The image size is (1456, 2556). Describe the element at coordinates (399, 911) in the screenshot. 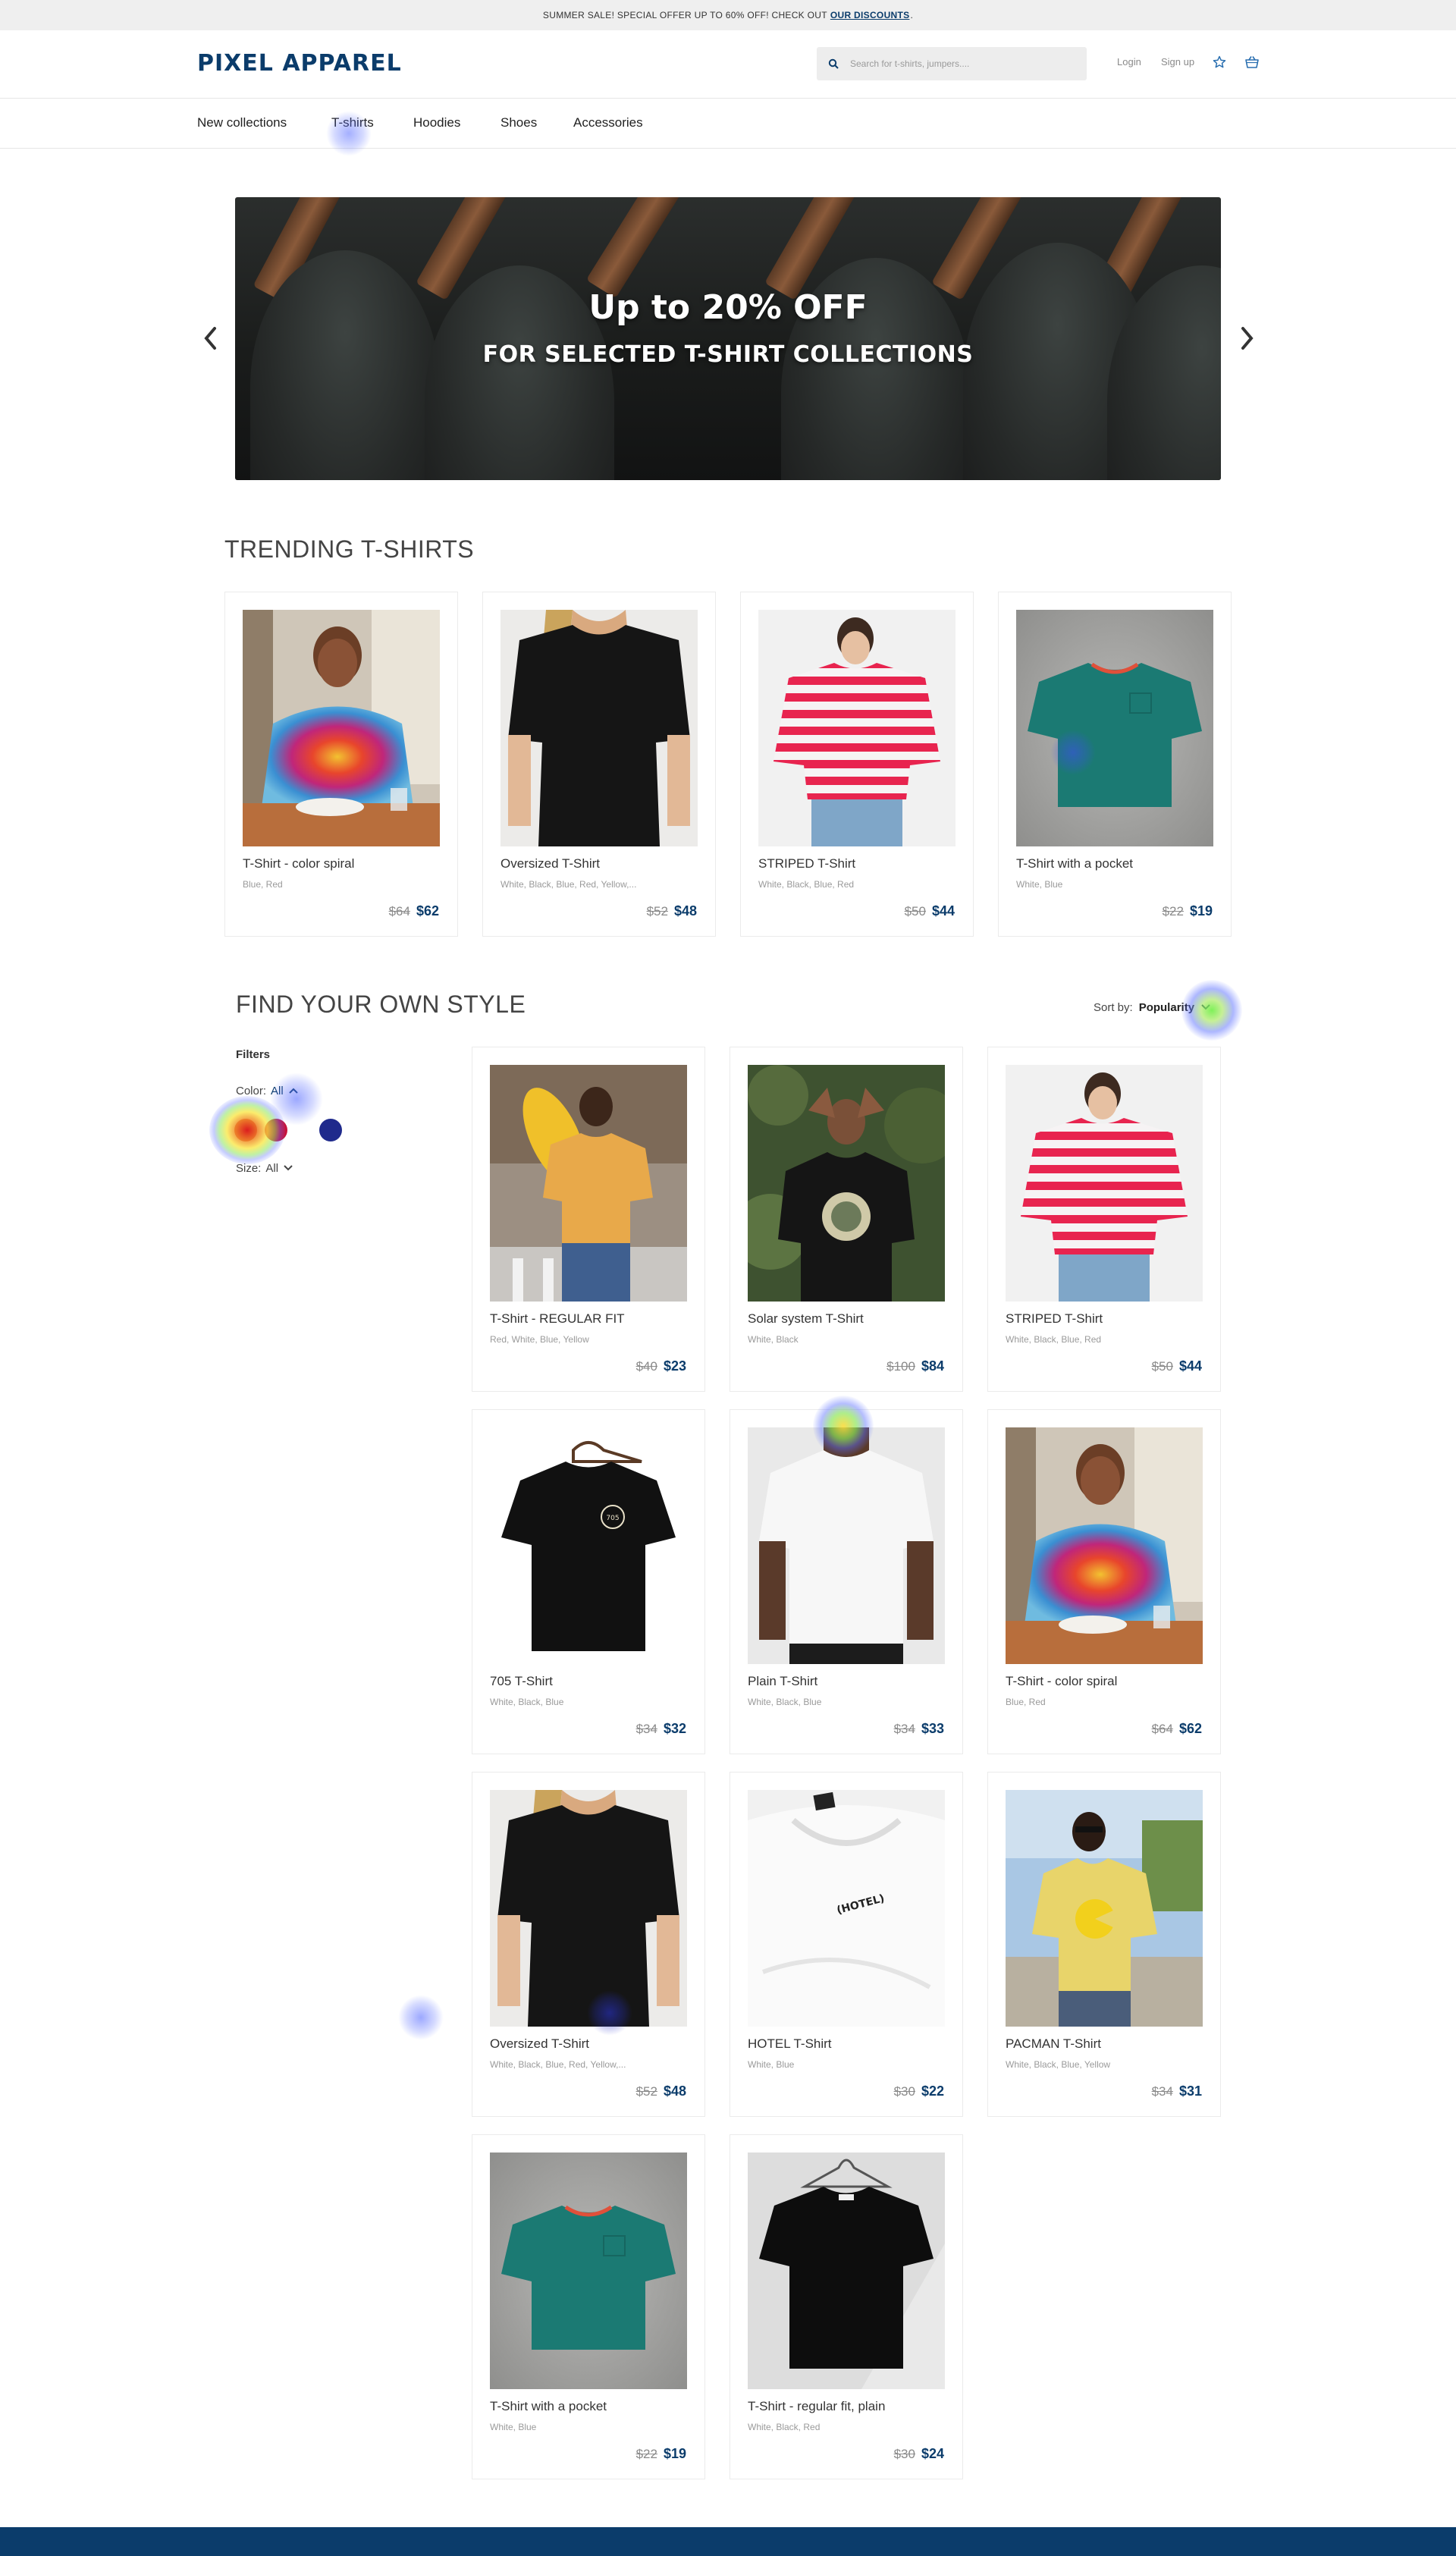

I see `old-price: $64` at that location.